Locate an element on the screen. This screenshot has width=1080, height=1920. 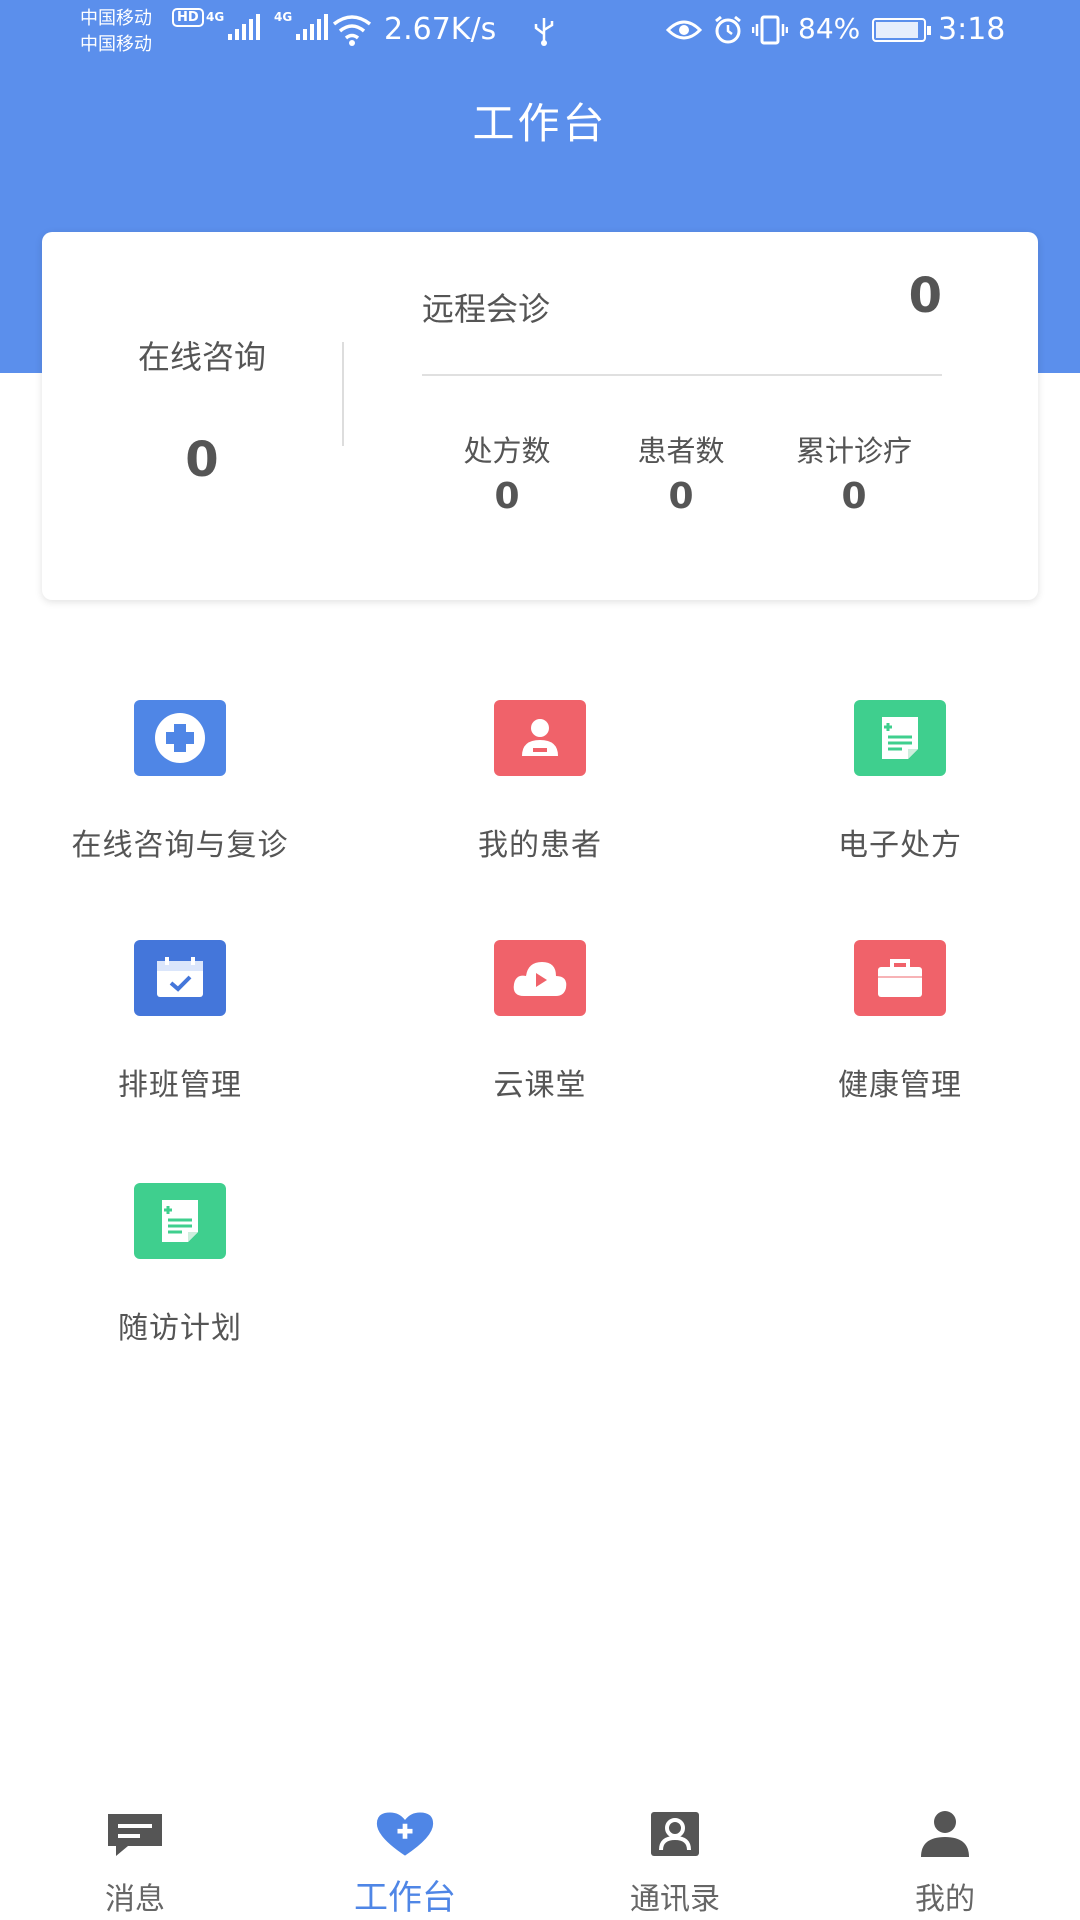
online-consult-label: 在线咨询 is located at coordinates (202, 355).